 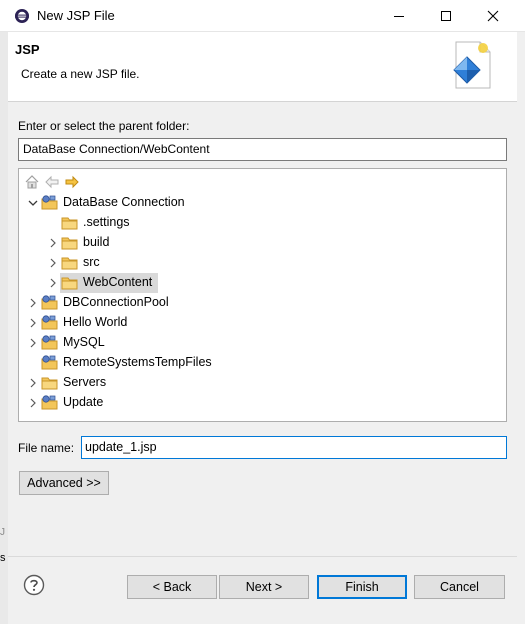 I want to click on tree-item: .settings, so click(x=262, y=223).